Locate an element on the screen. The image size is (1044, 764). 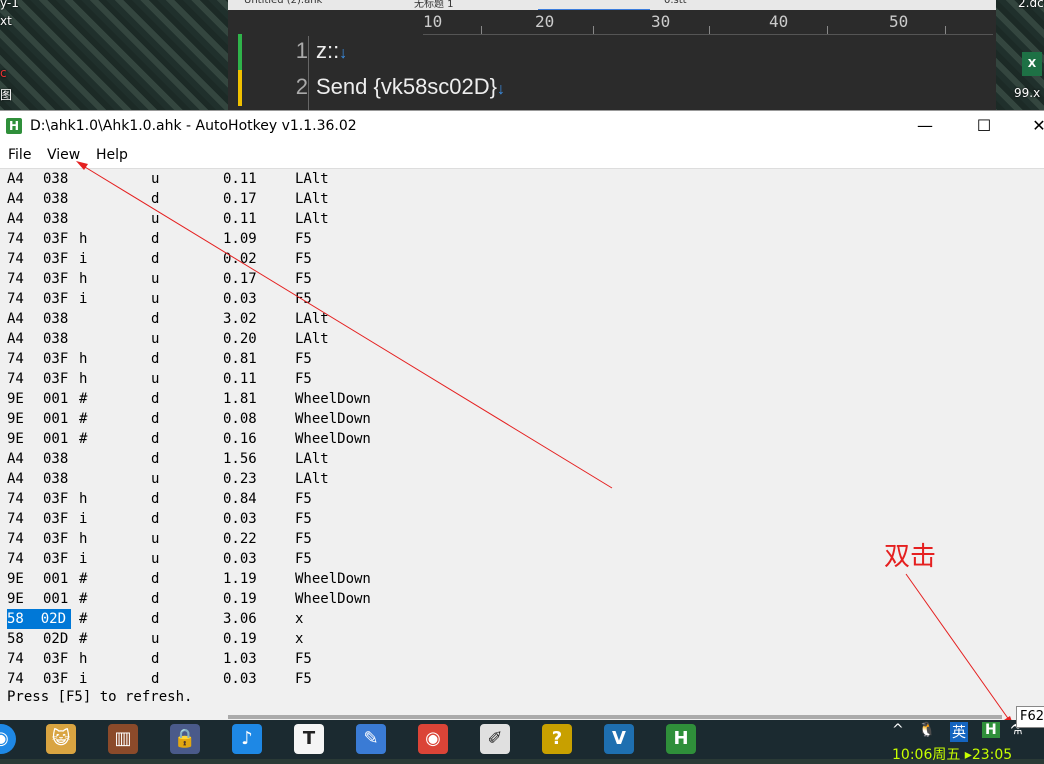
history-row: 9E 001 # d 0.16 WheelDown is located at coordinates (522, 439).